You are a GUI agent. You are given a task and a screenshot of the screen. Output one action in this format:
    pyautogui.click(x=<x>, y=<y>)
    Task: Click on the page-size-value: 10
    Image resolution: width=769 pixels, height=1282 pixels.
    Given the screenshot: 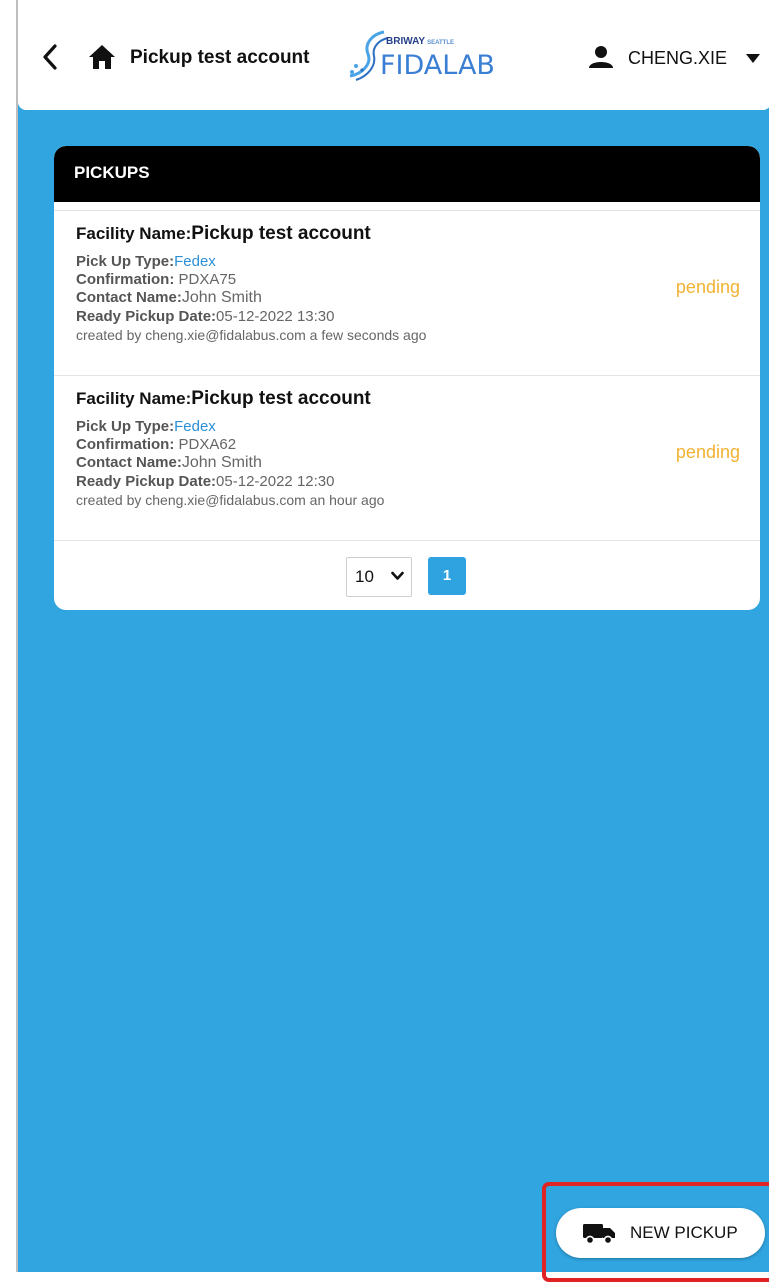 What is the action you would take?
    pyautogui.click(x=364, y=576)
    